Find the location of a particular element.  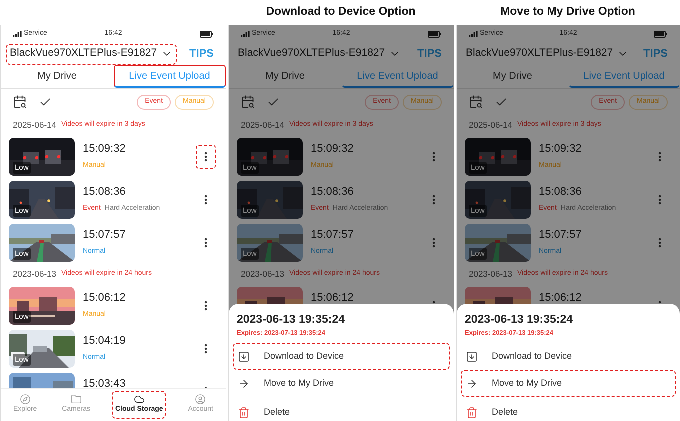

panel-caption: Move to My Drive Option is located at coordinates (568, 12).